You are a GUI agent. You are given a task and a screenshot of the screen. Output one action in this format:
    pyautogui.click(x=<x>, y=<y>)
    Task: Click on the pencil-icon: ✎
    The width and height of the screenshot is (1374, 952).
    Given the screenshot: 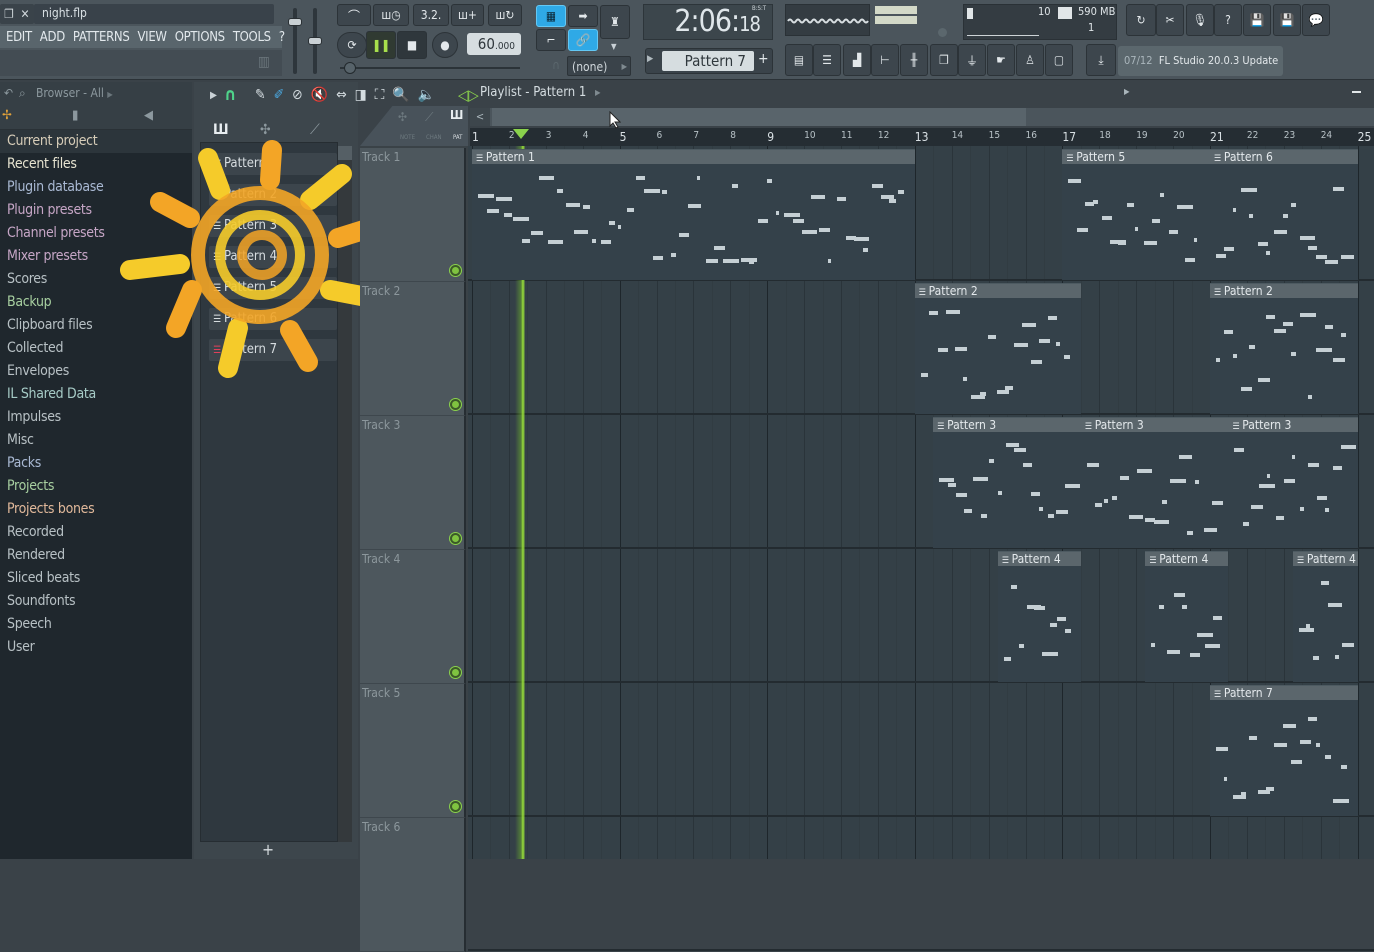 What is the action you would take?
    pyautogui.click(x=260, y=95)
    